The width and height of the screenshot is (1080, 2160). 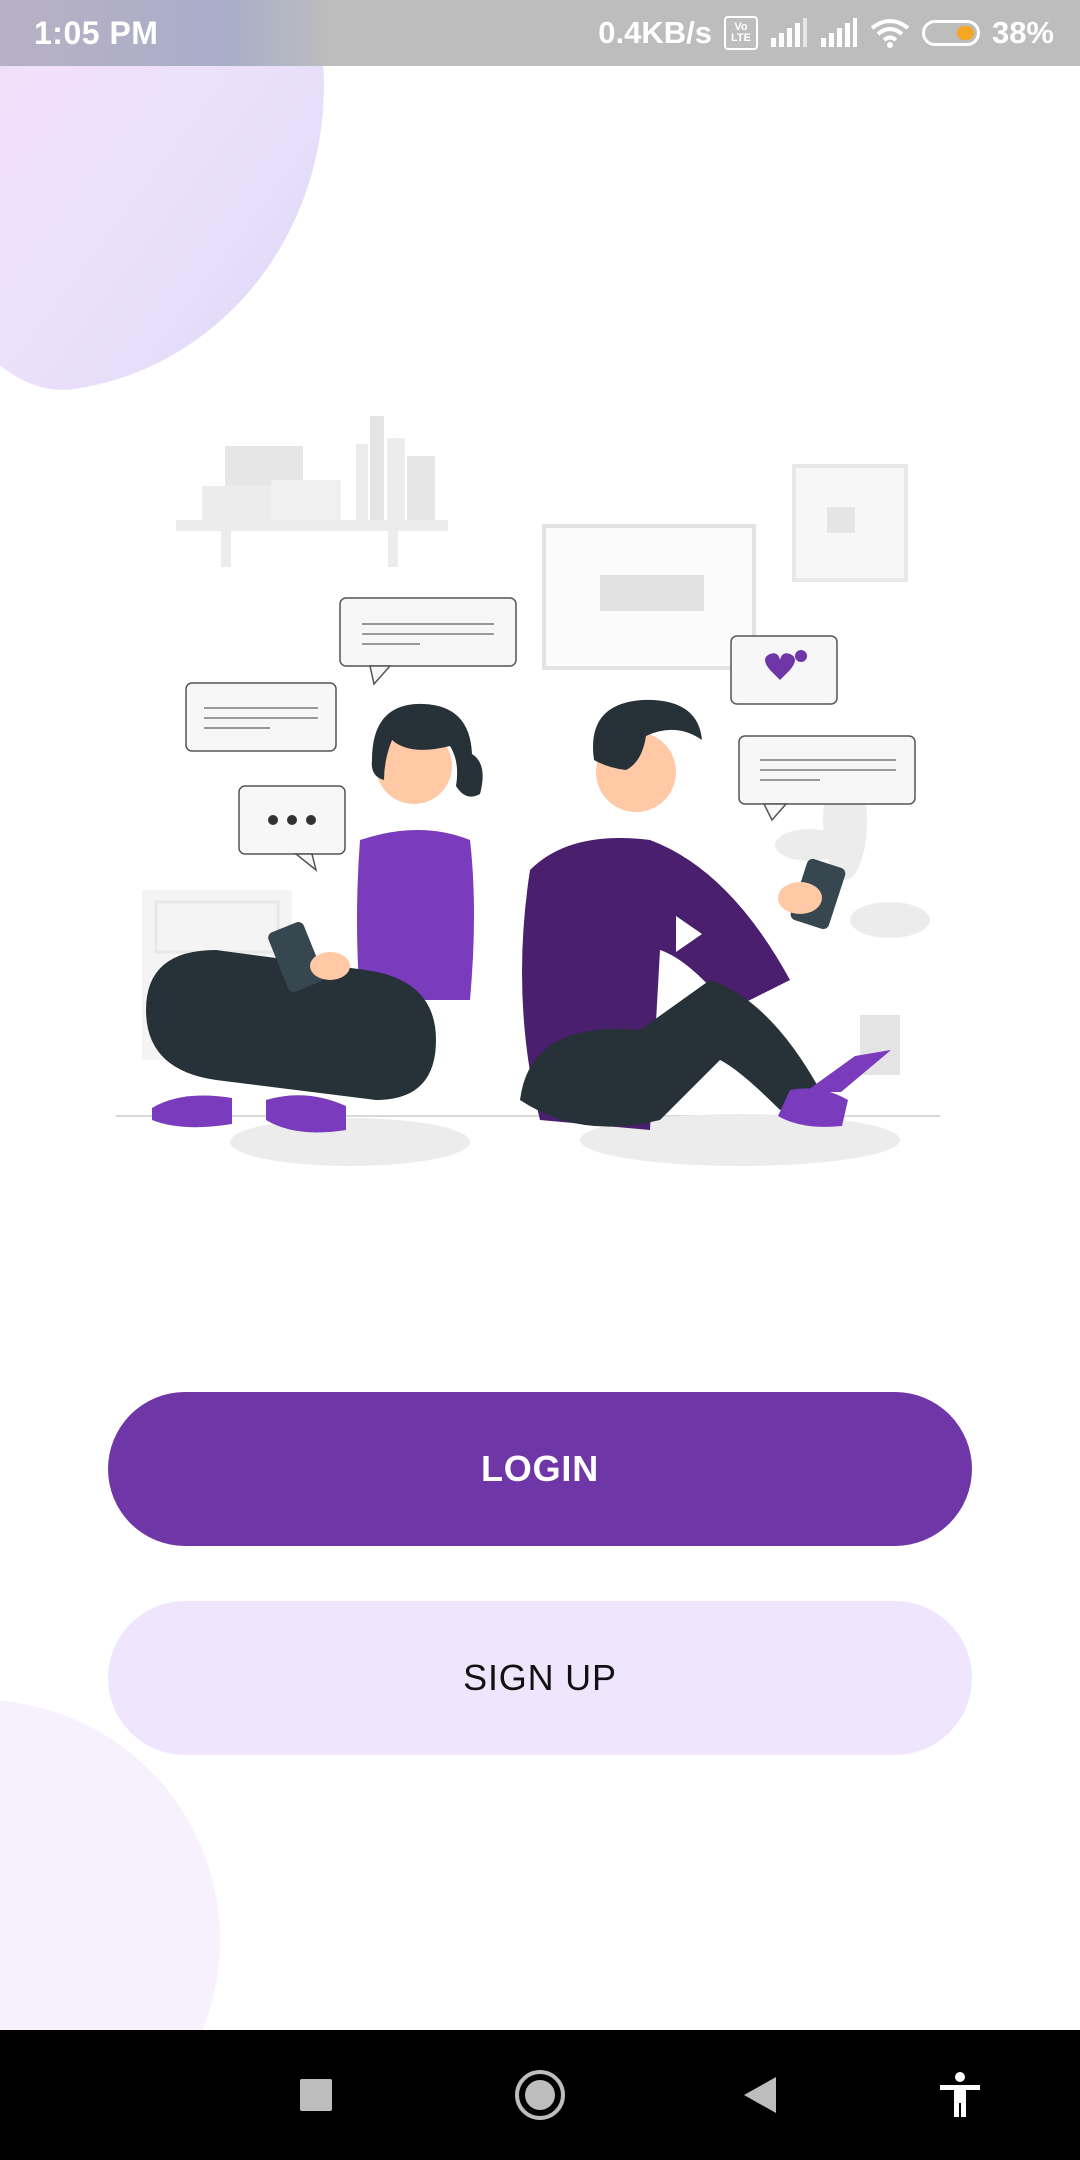 What do you see at coordinates (1022, 32) in the screenshot?
I see `battery-percent: 38%` at bounding box center [1022, 32].